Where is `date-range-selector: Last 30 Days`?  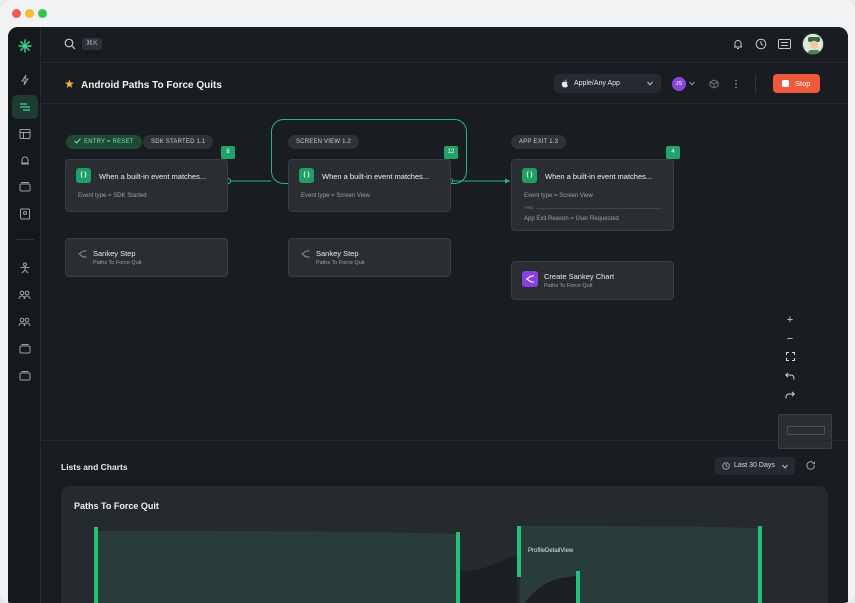 date-range-selector: Last 30 Days is located at coordinates (755, 466).